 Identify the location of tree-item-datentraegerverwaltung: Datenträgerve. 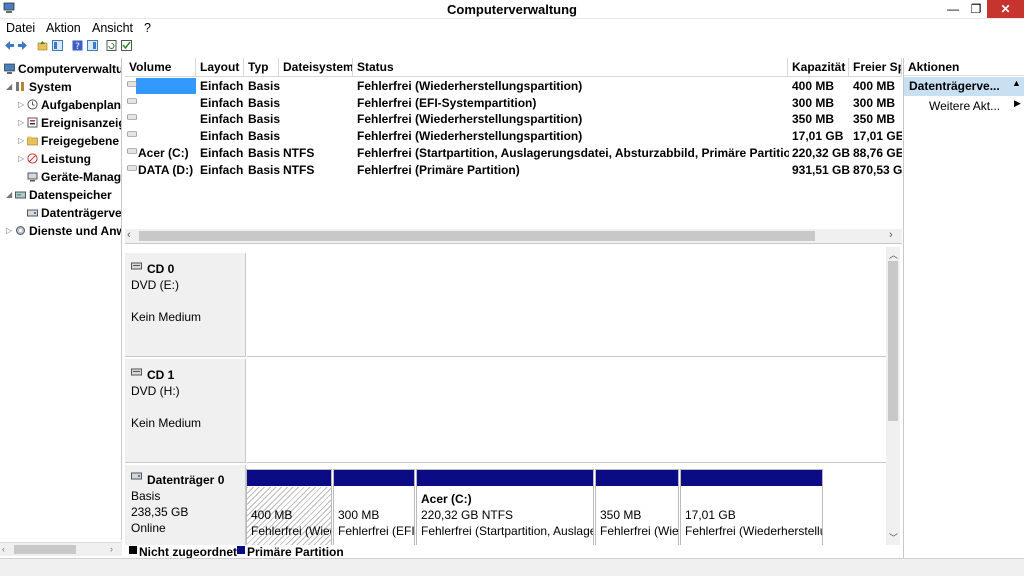
(74, 213).